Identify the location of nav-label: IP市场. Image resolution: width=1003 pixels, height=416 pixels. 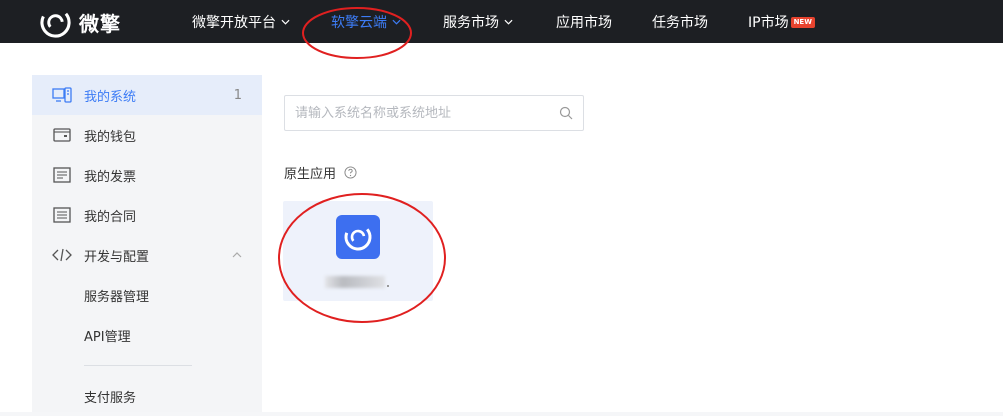
(768, 23).